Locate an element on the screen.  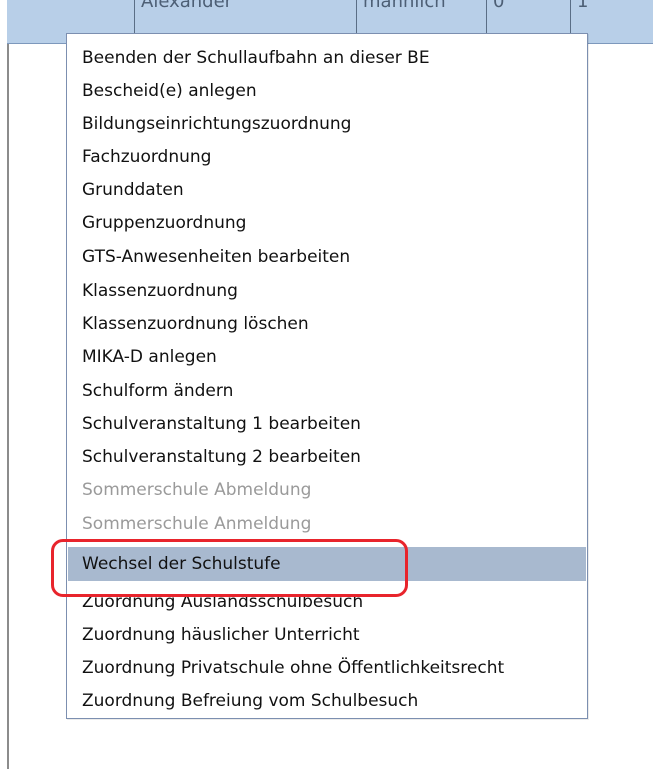
menu-item-schulform-aendern: Schulform ändern is located at coordinates (327, 391).